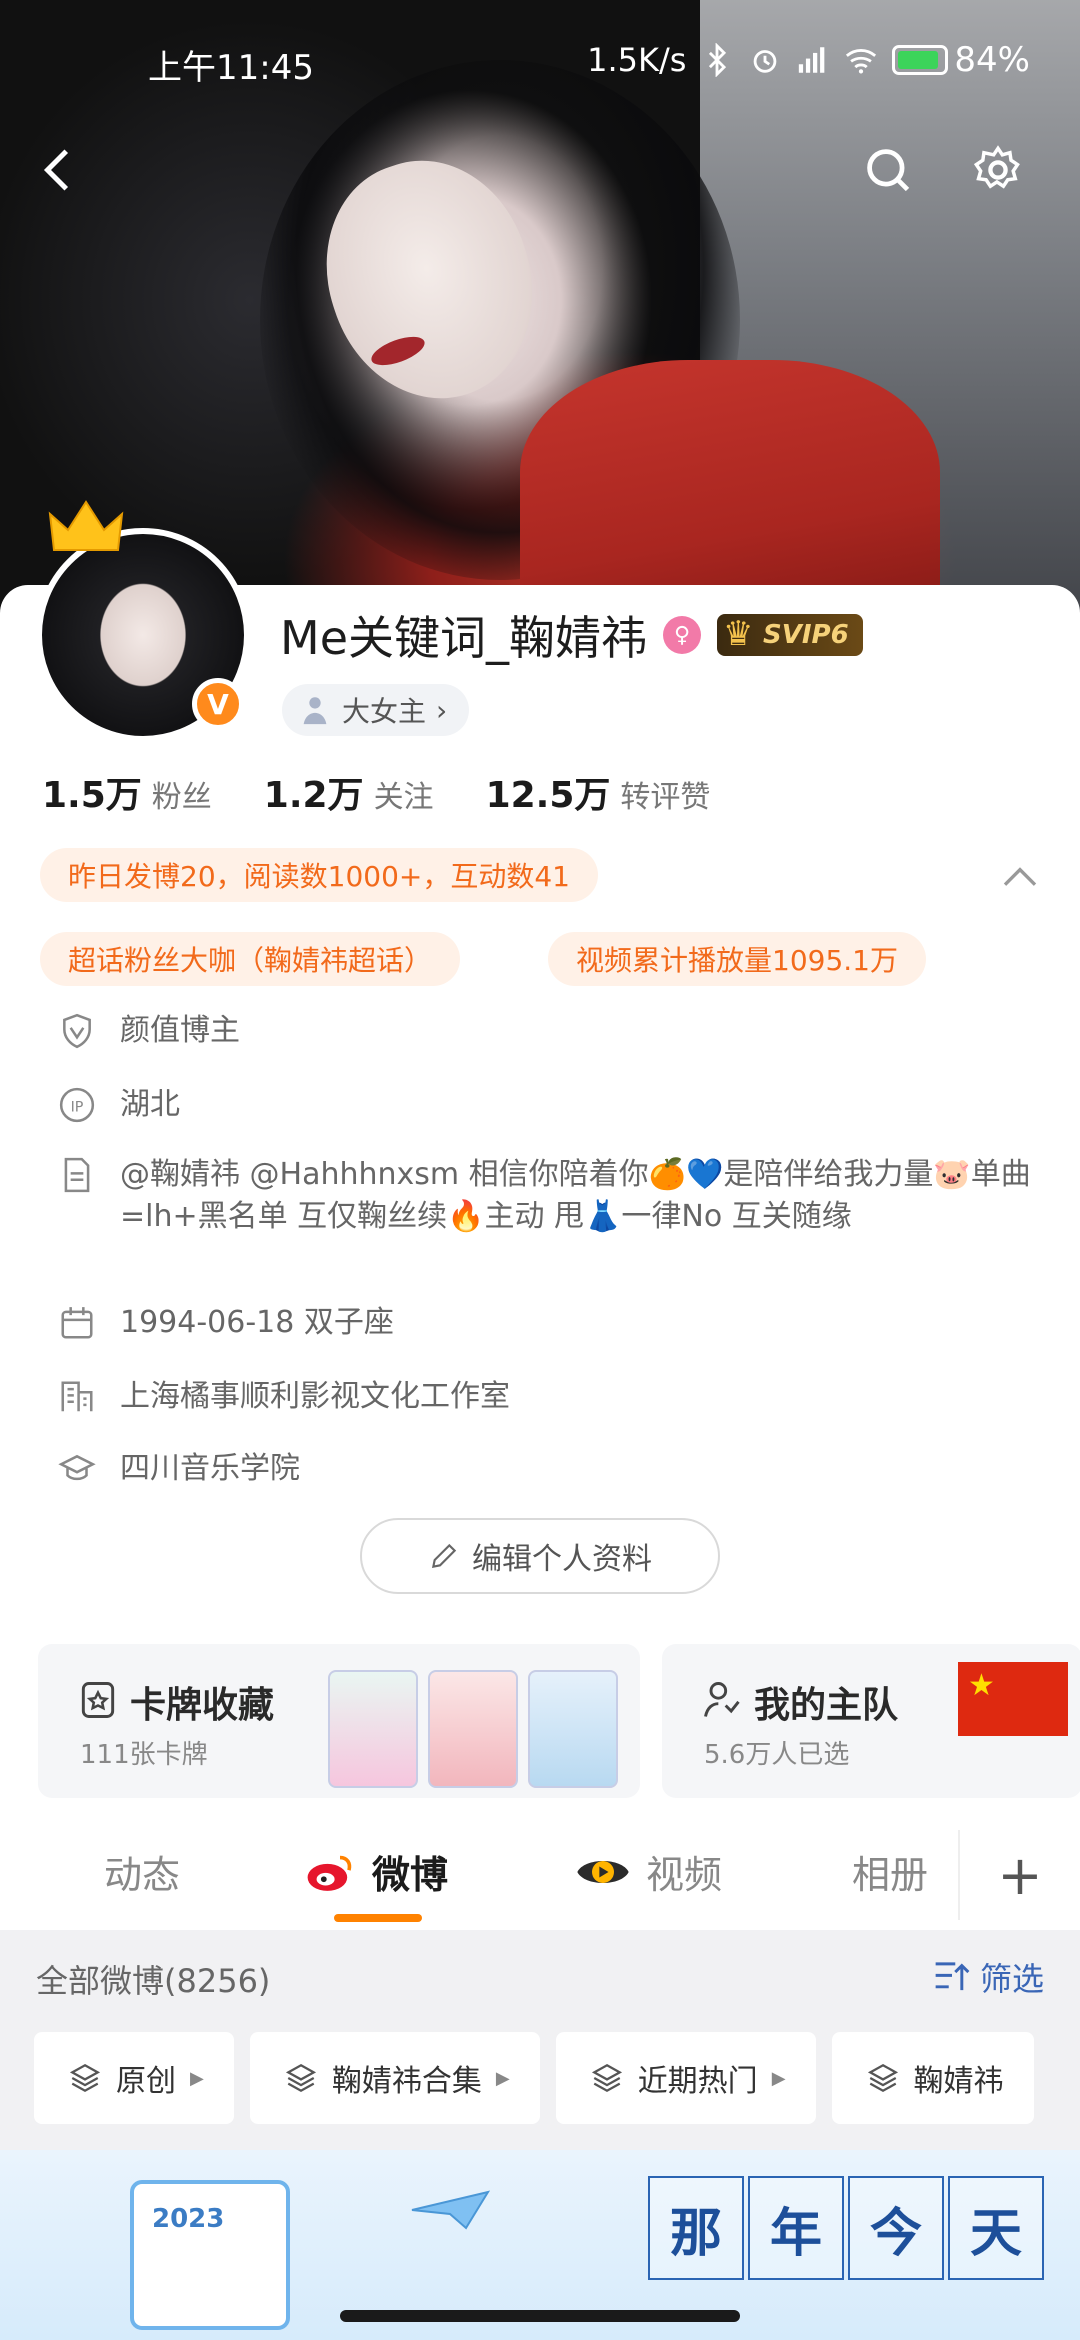 The height and width of the screenshot is (2340, 1080). I want to click on home-indicator, so click(540, 2316).